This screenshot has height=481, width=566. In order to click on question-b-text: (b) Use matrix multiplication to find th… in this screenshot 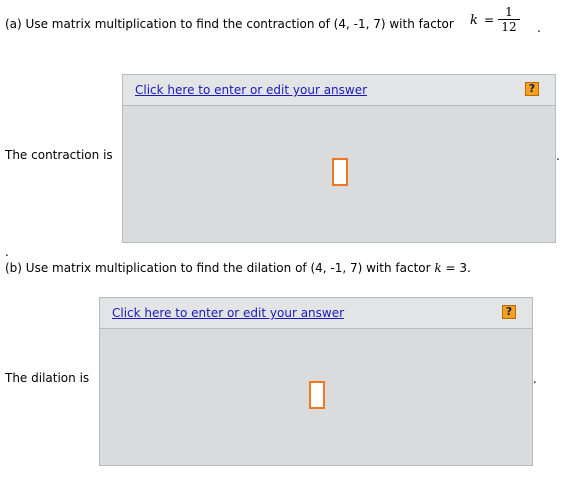, I will do `click(218, 268)`.